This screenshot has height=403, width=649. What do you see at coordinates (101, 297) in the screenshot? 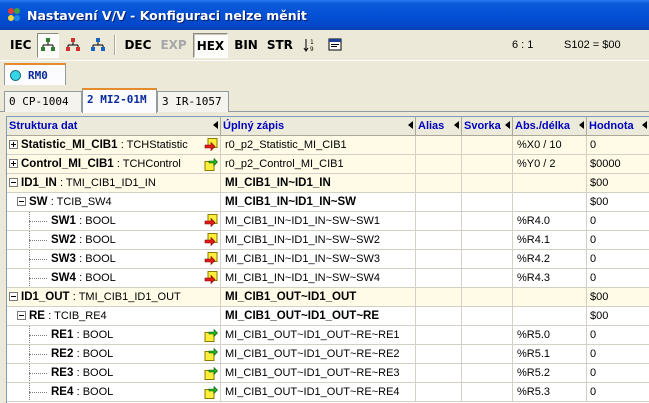
I see `item-name: ID1_OUT : TMI_CIB1_ID1_OUT` at bounding box center [101, 297].